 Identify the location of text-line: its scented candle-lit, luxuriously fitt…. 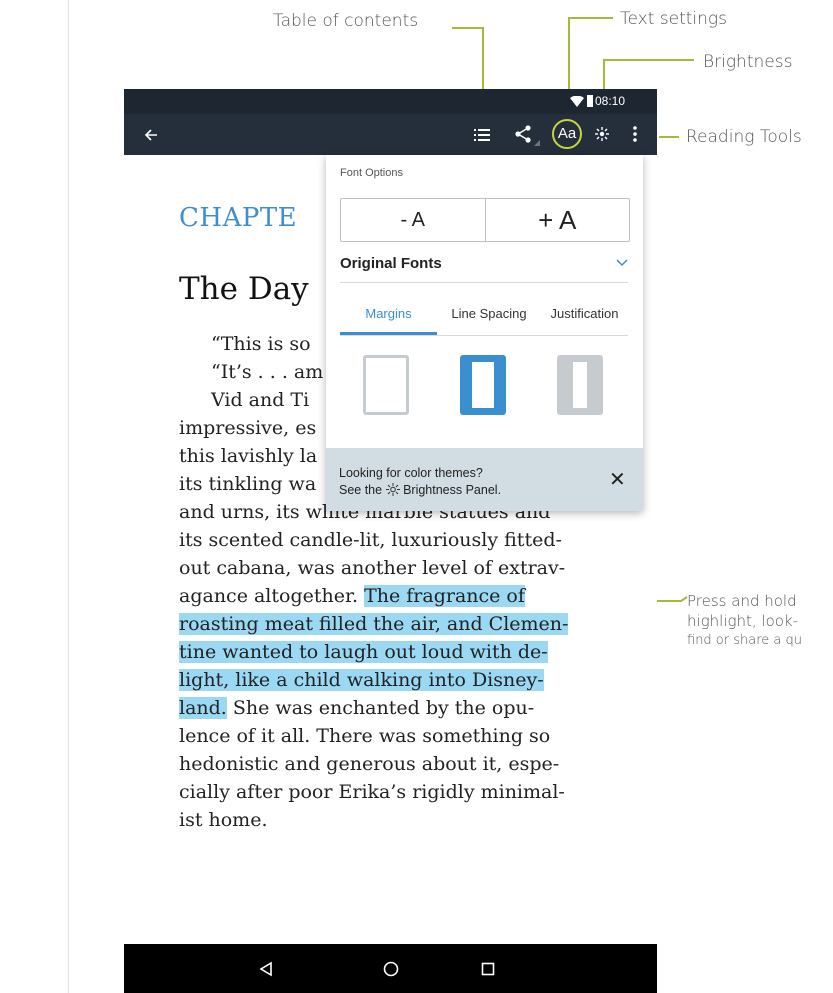
(370, 540).